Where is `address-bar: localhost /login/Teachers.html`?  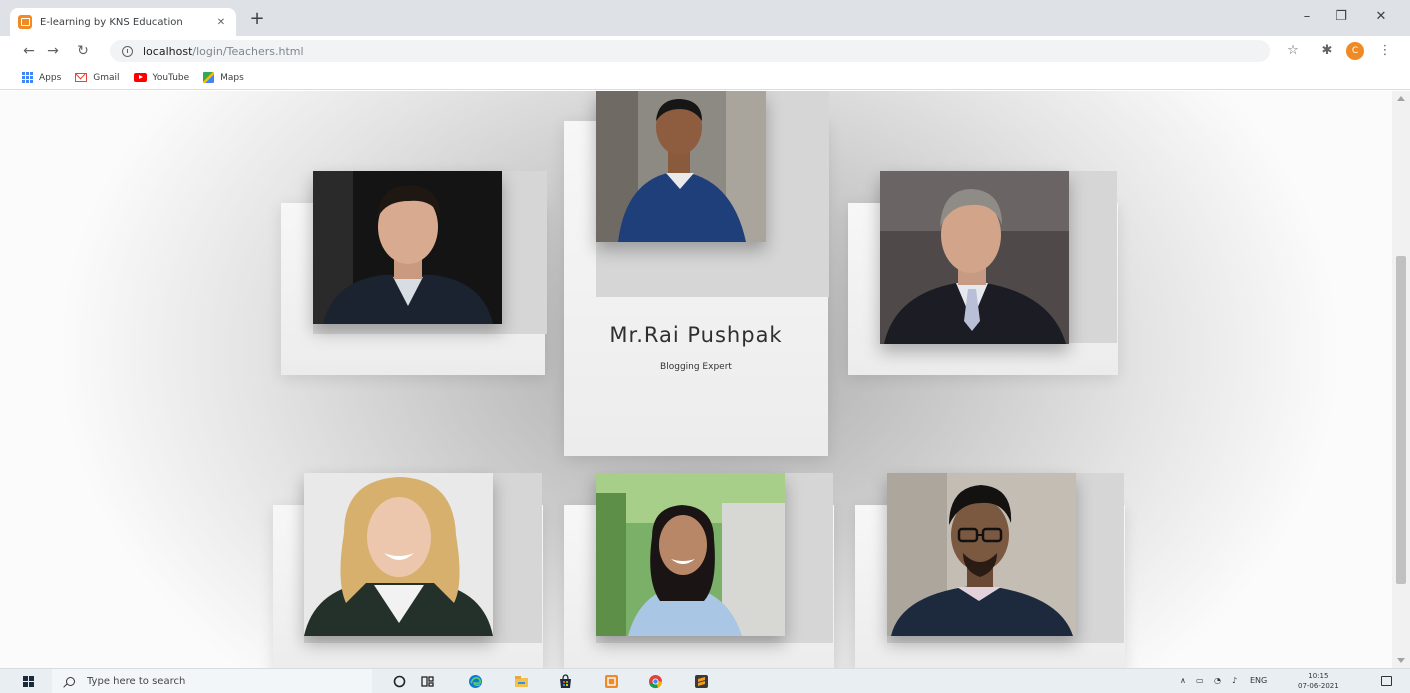 address-bar: localhost /login/Teachers.html is located at coordinates (690, 51).